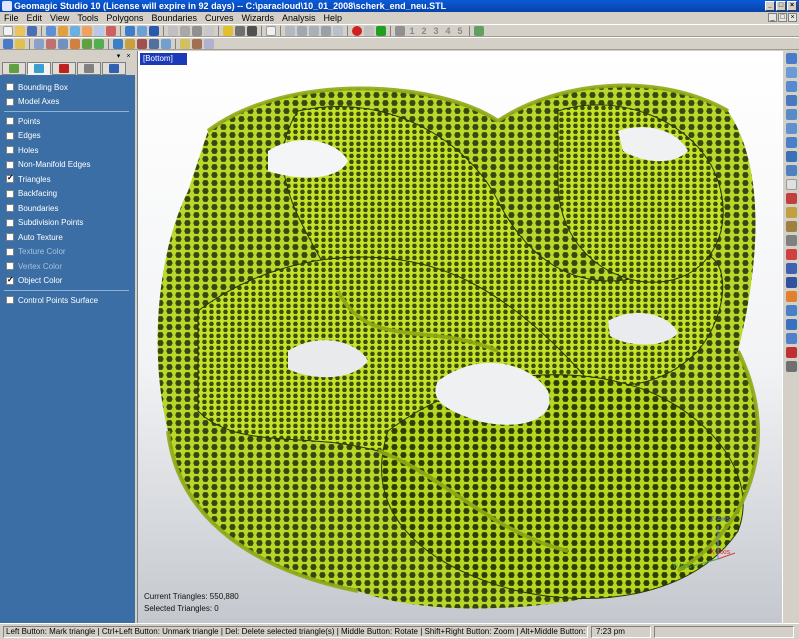 The image size is (799, 639). What do you see at coordinates (67, 150) in the screenshot?
I see `option-holes: Holes` at bounding box center [67, 150].